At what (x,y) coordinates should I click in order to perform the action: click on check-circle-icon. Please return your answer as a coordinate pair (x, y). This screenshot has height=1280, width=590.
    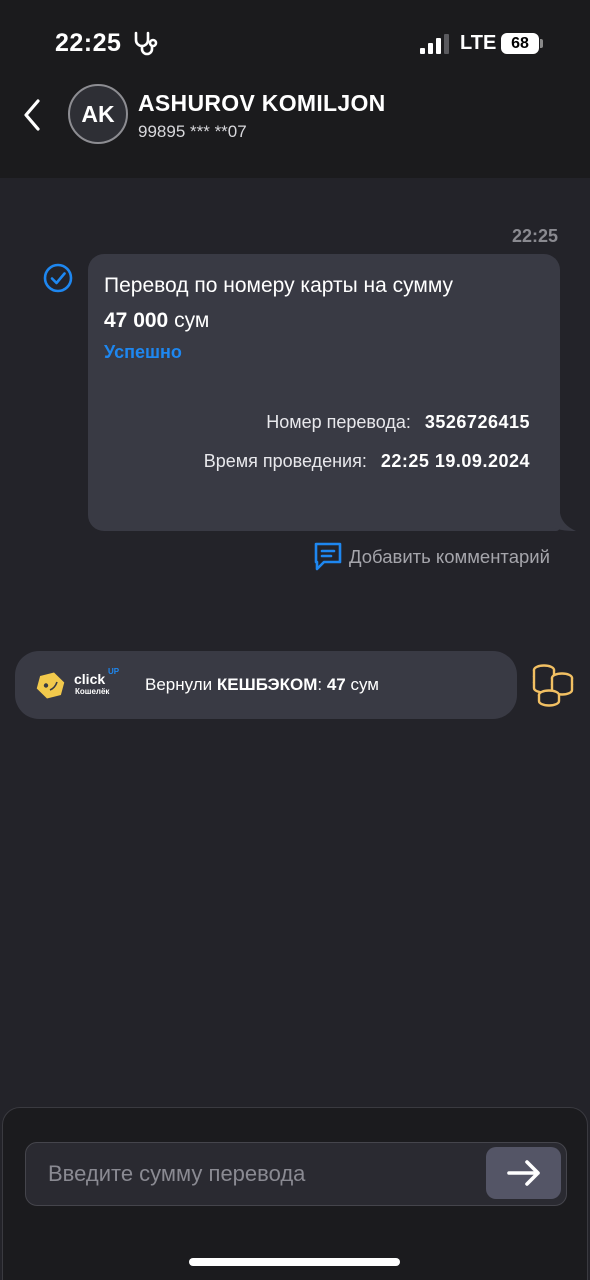
    Looking at the image, I should click on (58, 278).